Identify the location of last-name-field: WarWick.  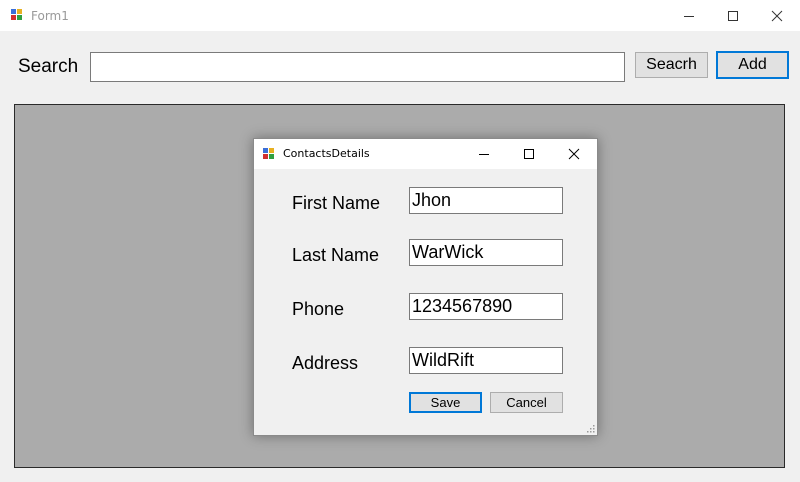
(486, 252).